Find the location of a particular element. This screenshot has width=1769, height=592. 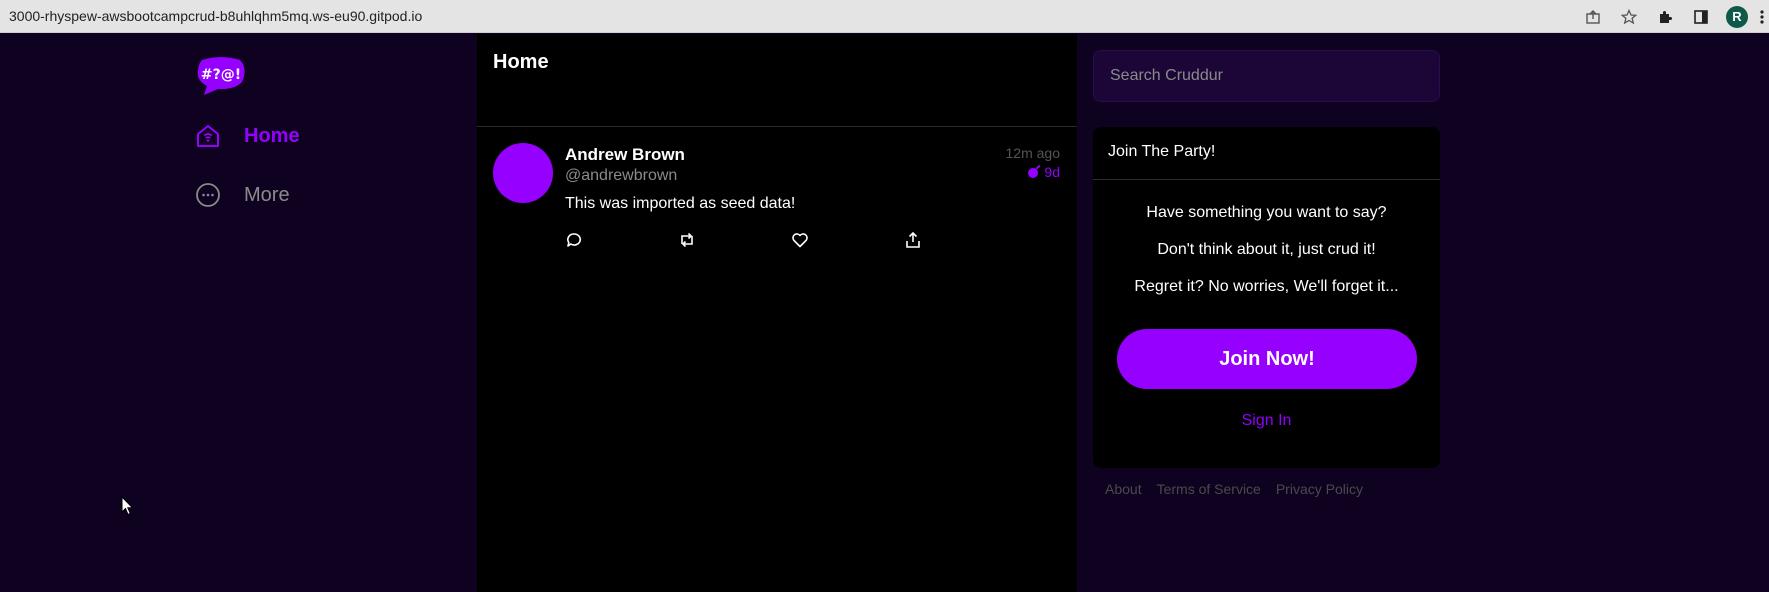

created-at: 12m ago is located at coordinates (1032, 153).